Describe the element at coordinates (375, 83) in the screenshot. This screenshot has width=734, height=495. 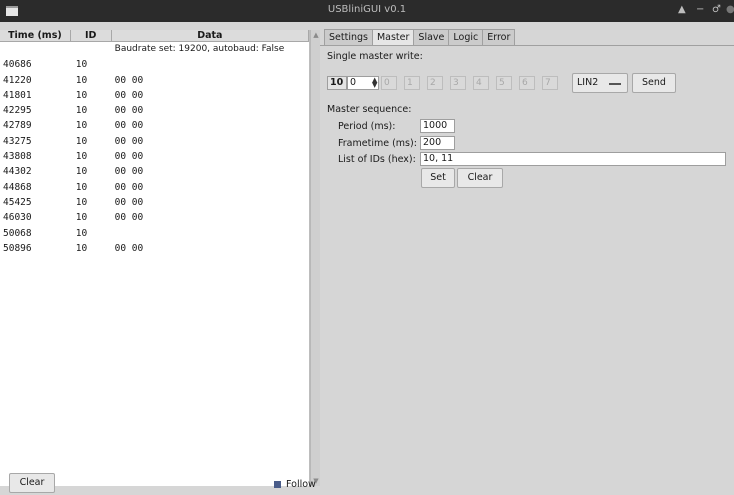
I see `spinbox-arrows-icon: ▲ ▼` at that location.